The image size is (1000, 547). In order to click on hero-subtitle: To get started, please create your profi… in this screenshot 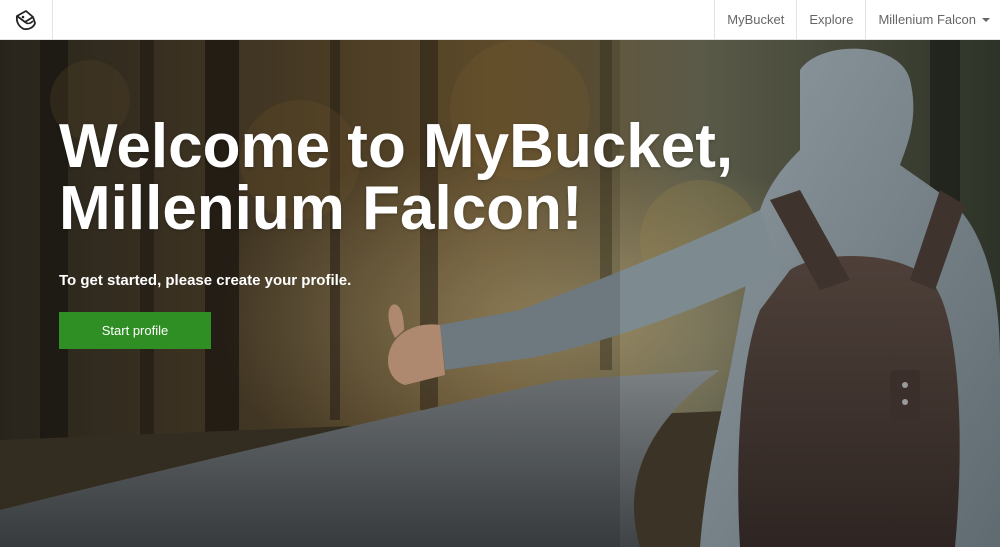, I will do `click(205, 280)`.